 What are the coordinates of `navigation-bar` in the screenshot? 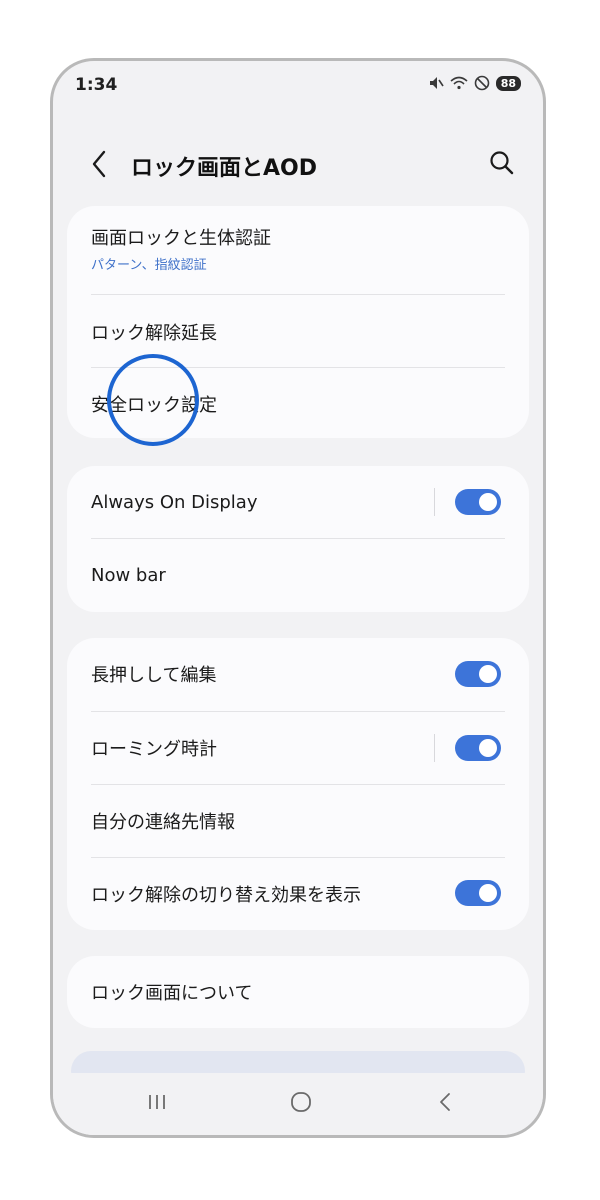 It's located at (298, 1104).